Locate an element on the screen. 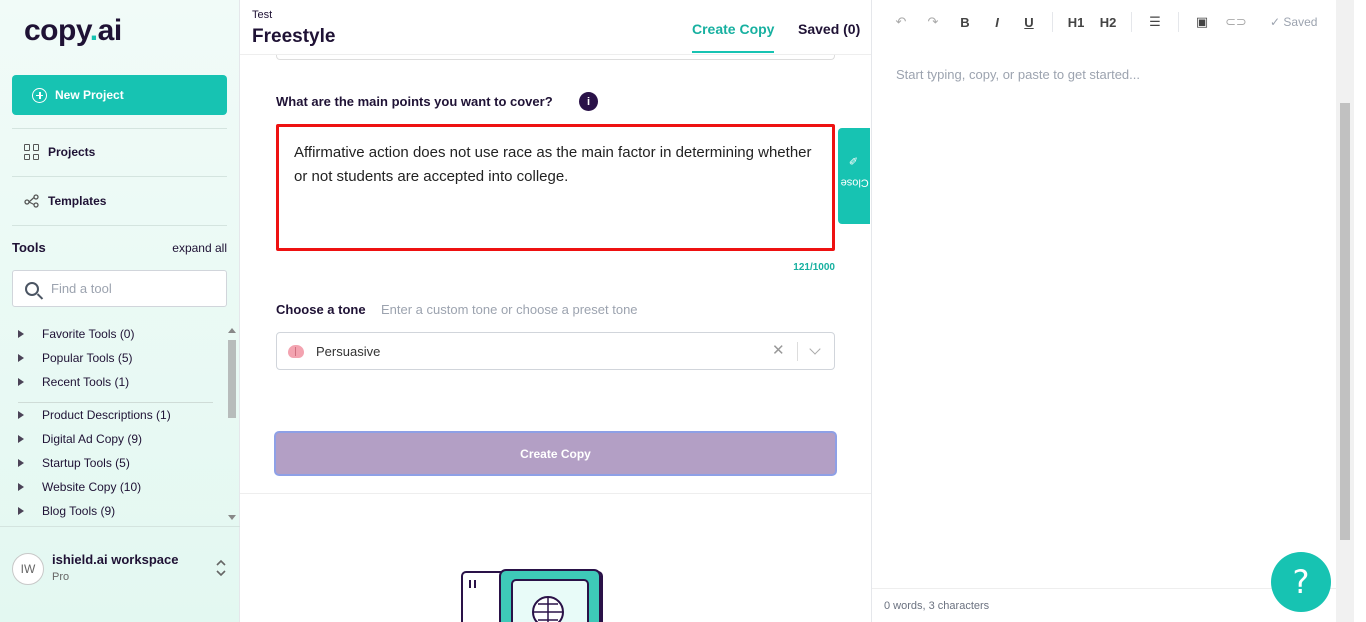 The width and height of the screenshot is (1366, 622). chevron-down-icon is located at coordinates (815, 349).